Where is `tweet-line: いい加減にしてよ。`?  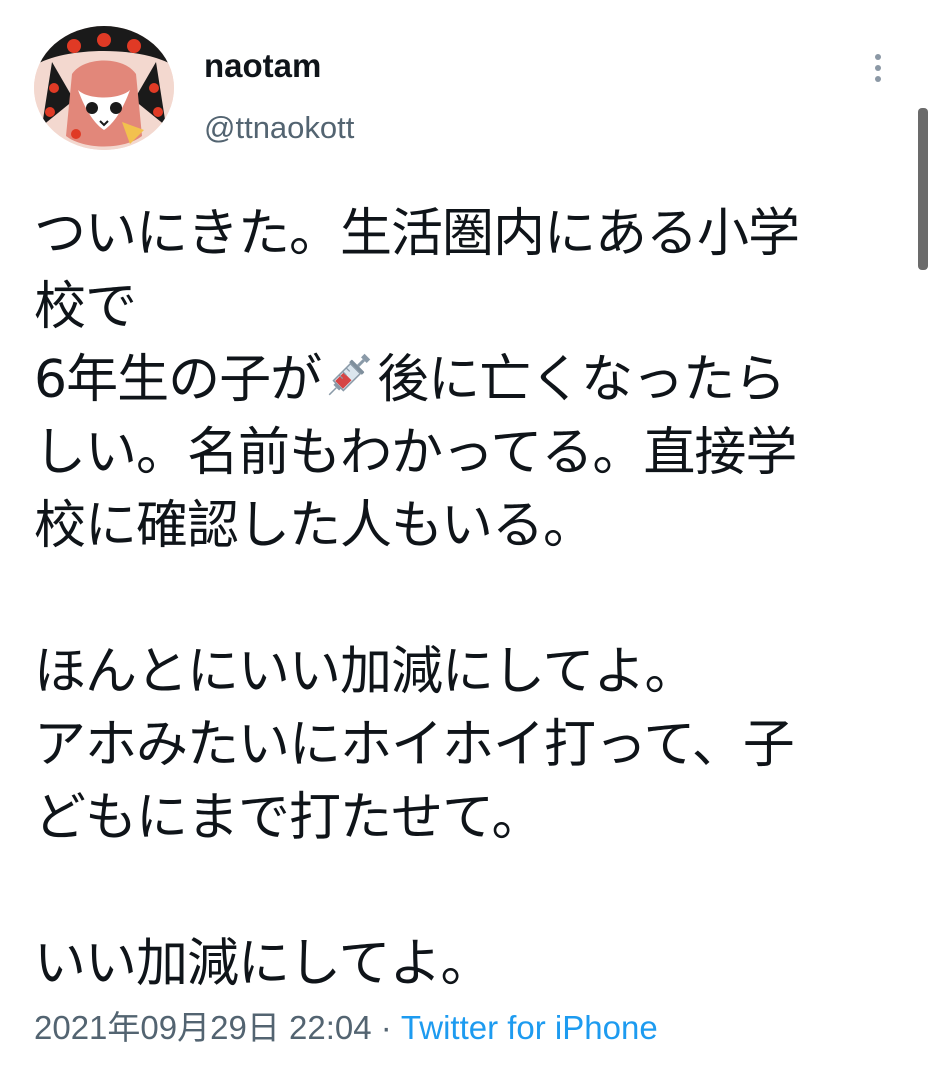
tweet-line: いい加減にしてよ。 is located at coordinates (263, 964).